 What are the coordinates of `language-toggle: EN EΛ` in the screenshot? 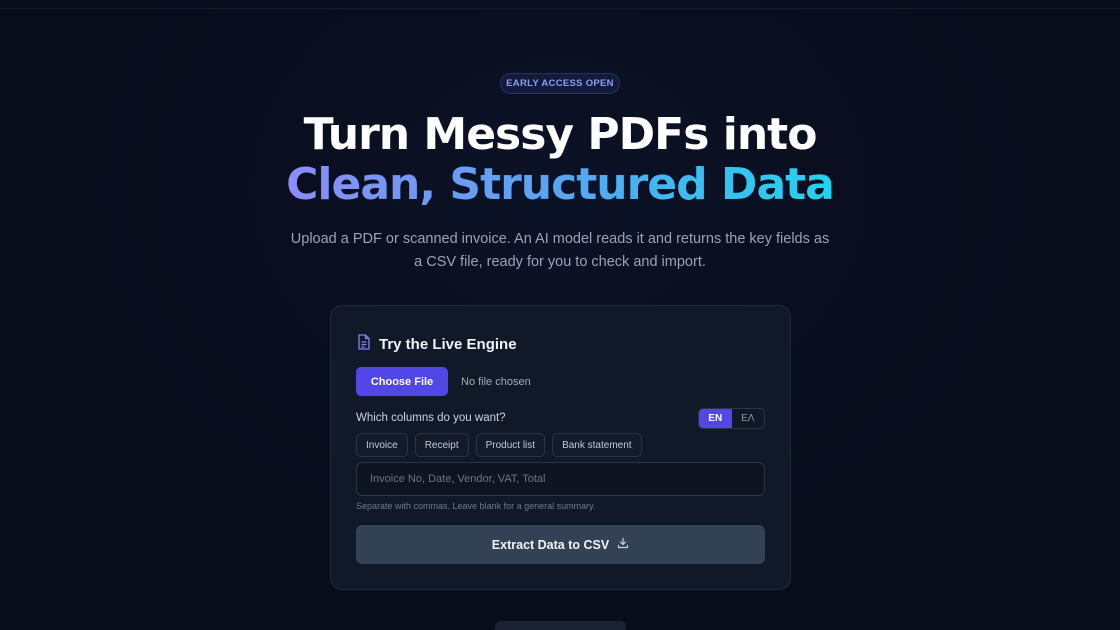 It's located at (731, 418).